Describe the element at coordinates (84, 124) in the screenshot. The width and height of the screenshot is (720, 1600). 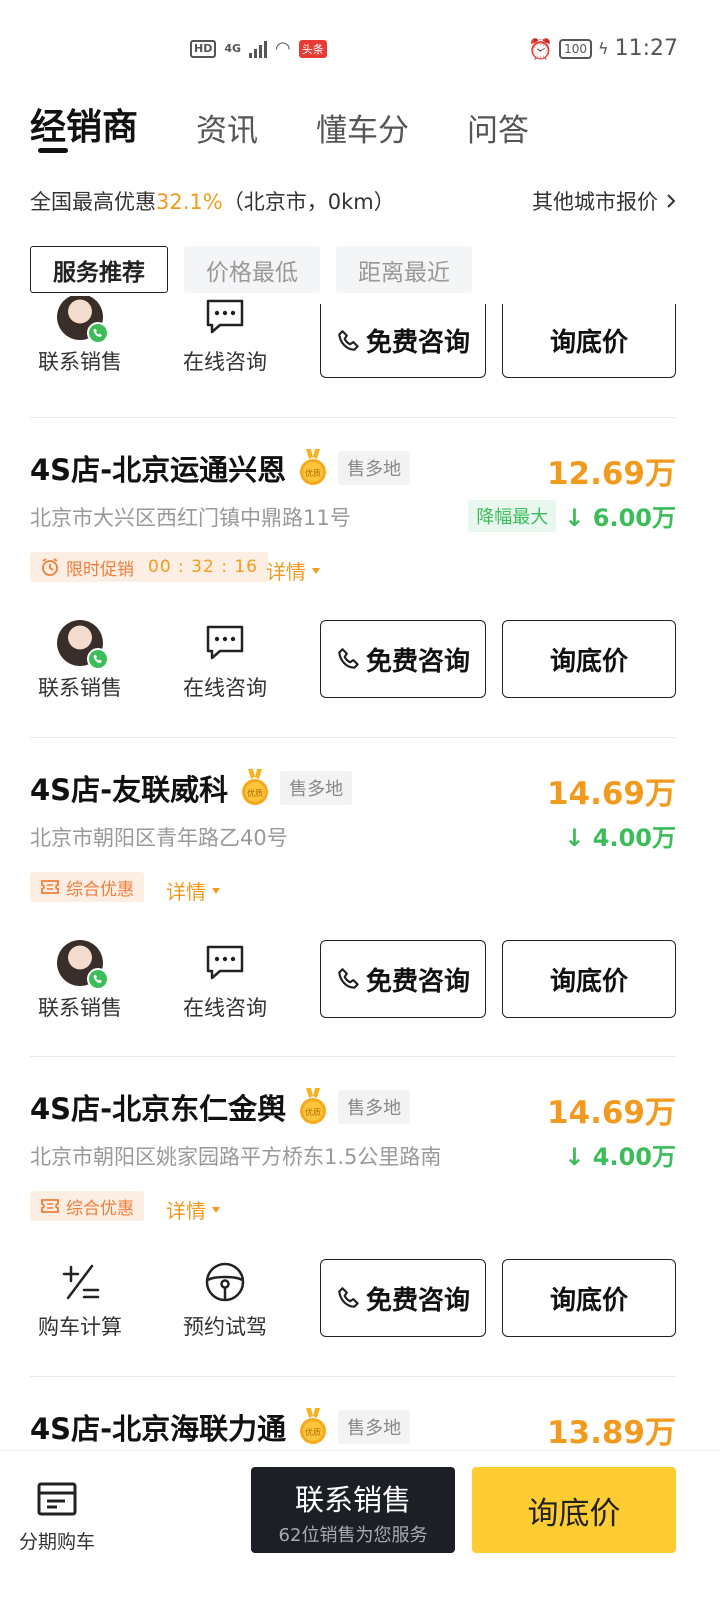
I see `tab-dealers: 经销商` at that location.